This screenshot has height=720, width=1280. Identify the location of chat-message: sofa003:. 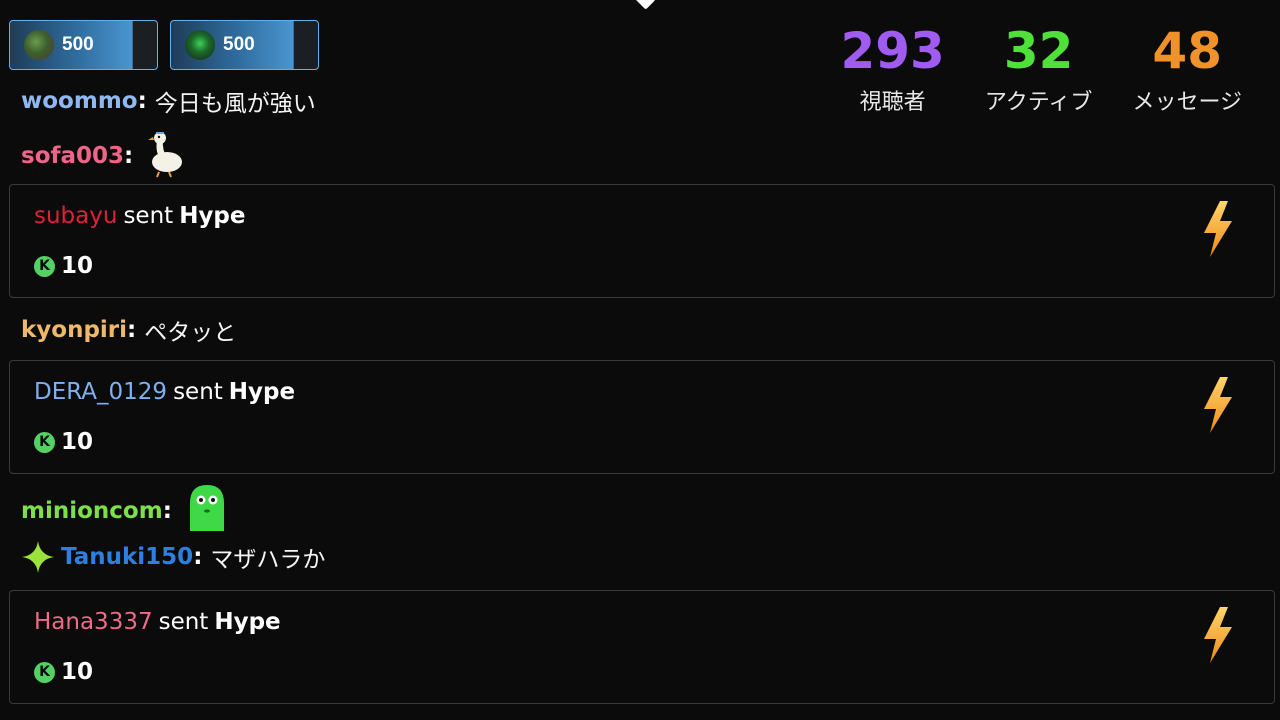
(105, 156).